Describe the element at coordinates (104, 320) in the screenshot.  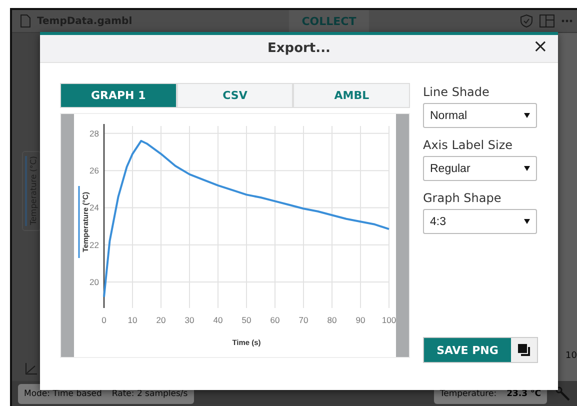
I see `x-tick-label: 0` at that location.